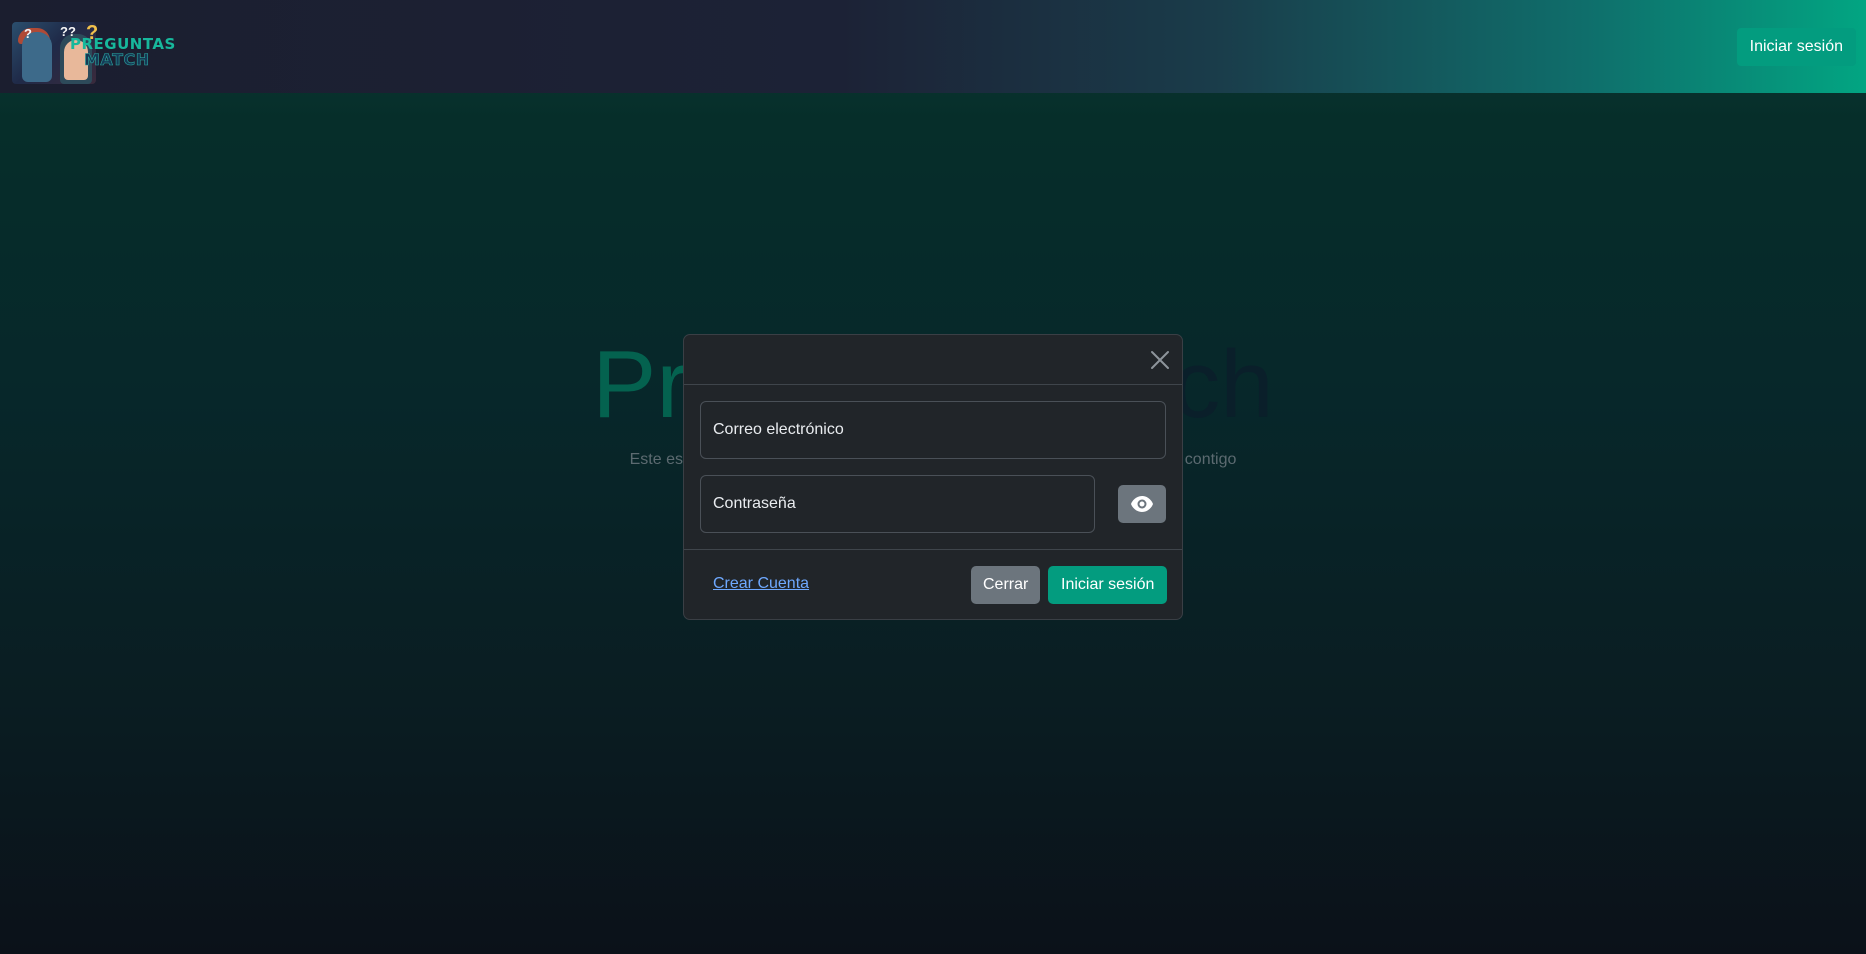 The image size is (1866, 954). I want to click on logo: ? ?? ? PREGUNTAS MATCH, so click(93, 47).